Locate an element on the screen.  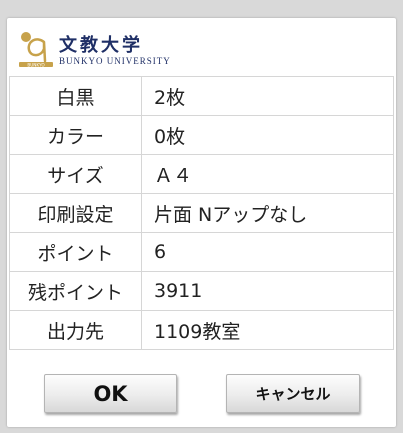
university-emblem-icon: BUNKYO is located at coordinates (36, 49).